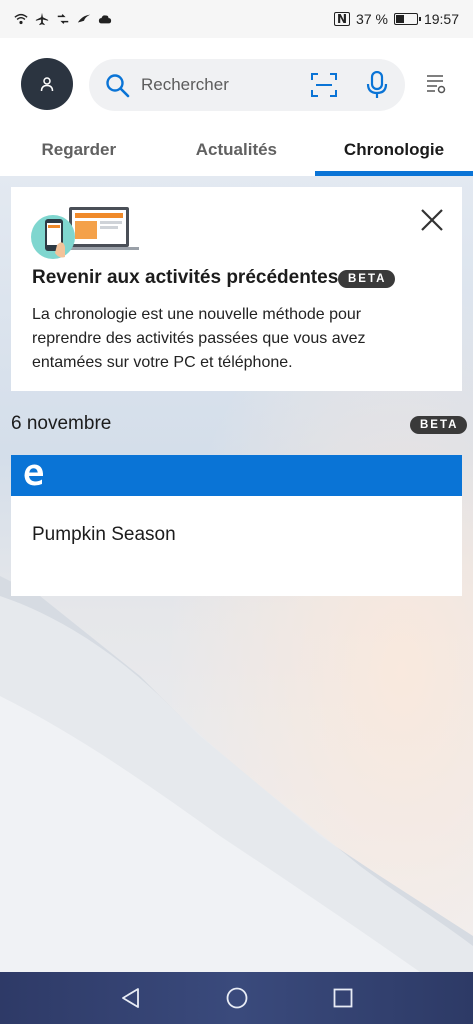 The image size is (473, 1024). I want to click on clock: 19:57, so click(441, 19).